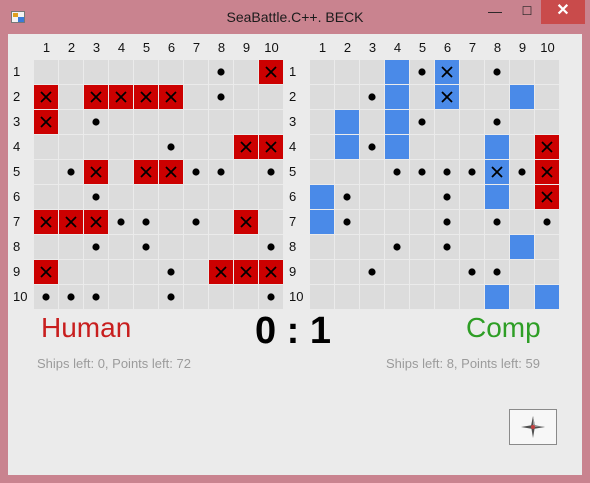 Image resolution: width=590 pixels, height=483 pixels. What do you see at coordinates (495, 12) in the screenshot?
I see `minimize-button: —` at bounding box center [495, 12].